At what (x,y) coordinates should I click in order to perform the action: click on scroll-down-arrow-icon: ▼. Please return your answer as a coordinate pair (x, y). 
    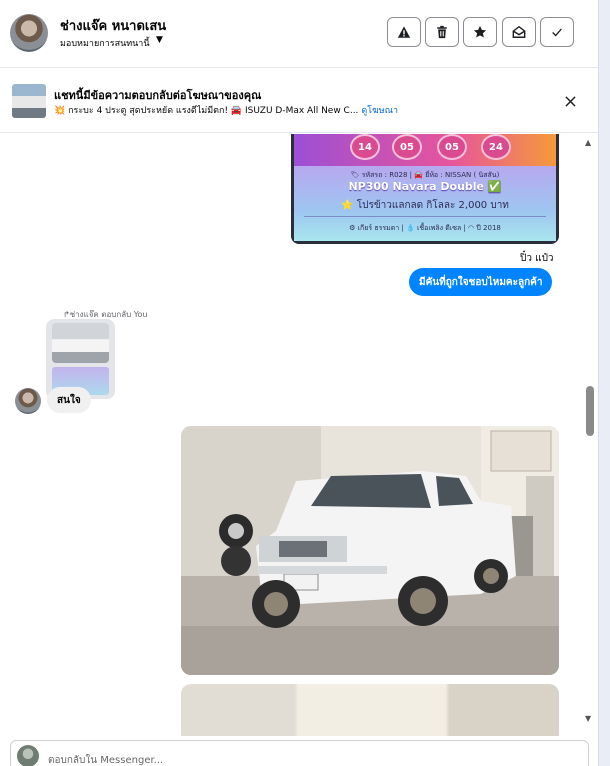
    Looking at the image, I should click on (588, 718).